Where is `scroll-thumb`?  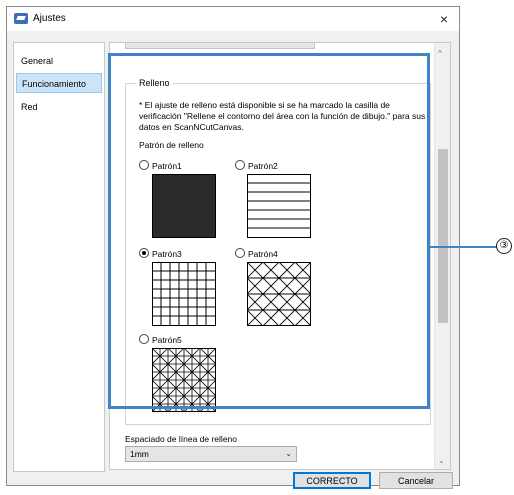
scroll-thumb is located at coordinates (443, 236).